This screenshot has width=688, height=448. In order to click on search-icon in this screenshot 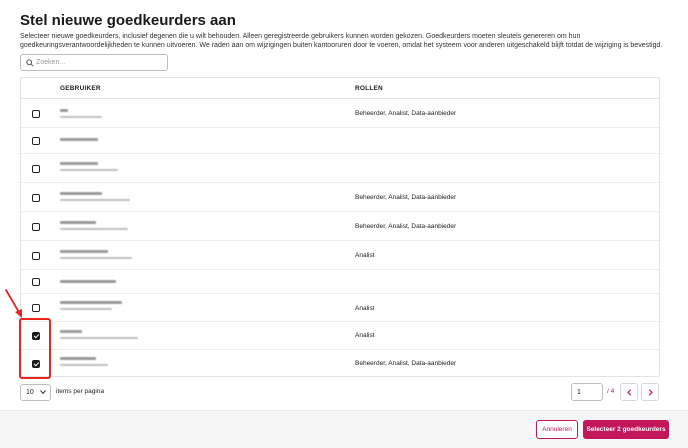, I will do `click(30, 63)`.